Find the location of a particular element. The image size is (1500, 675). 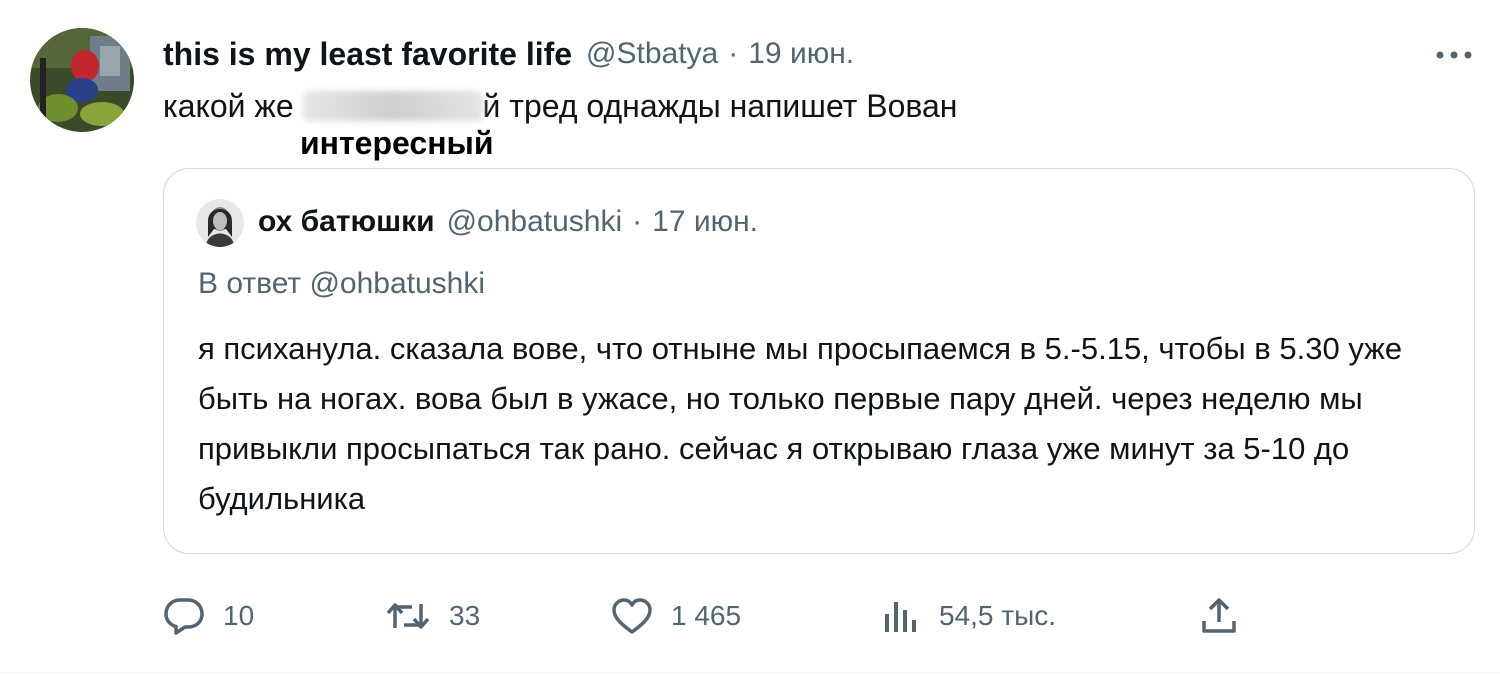

heart-icon is located at coordinates (632, 616).